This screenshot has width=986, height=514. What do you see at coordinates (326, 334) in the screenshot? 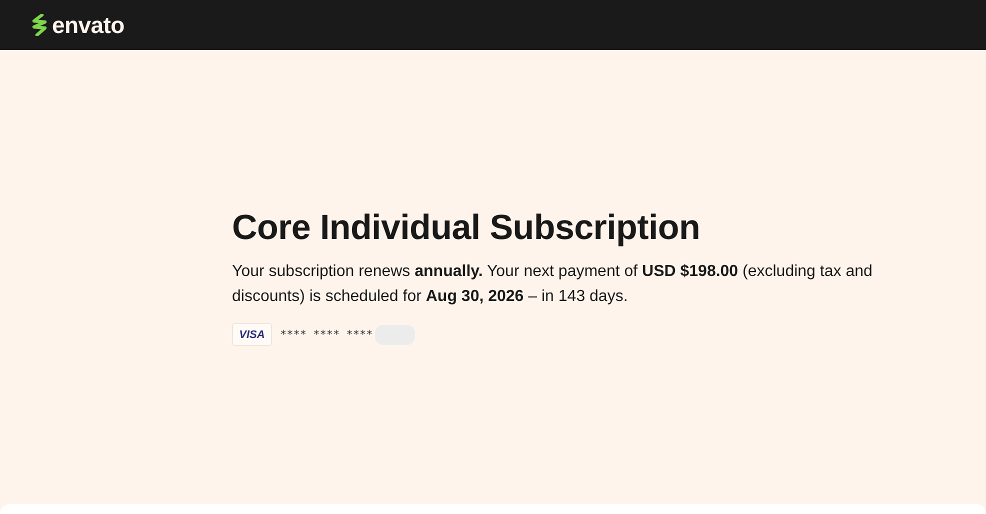
I see `card-number: **** **** ****` at bounding box center [326, 334].